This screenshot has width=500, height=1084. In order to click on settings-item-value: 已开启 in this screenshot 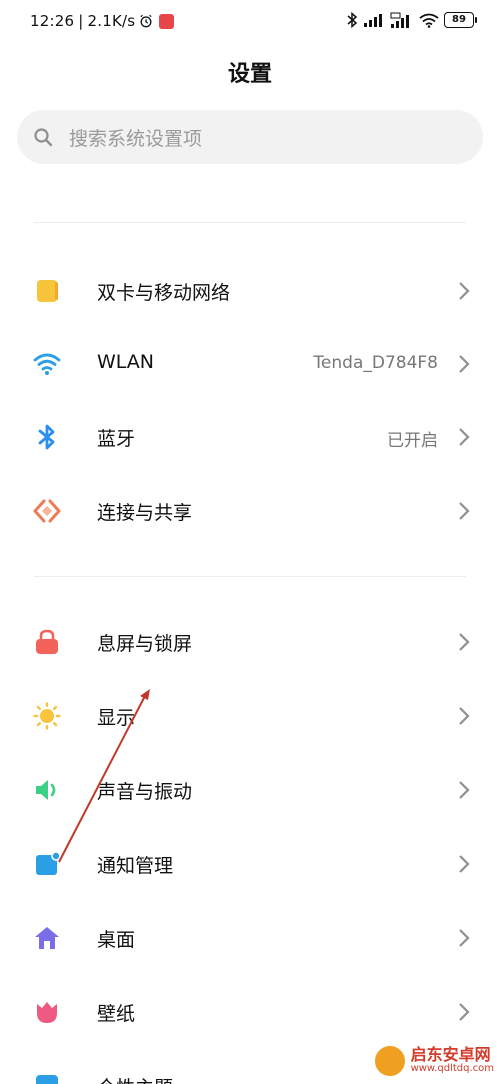, I will do `click(412, 441)`.